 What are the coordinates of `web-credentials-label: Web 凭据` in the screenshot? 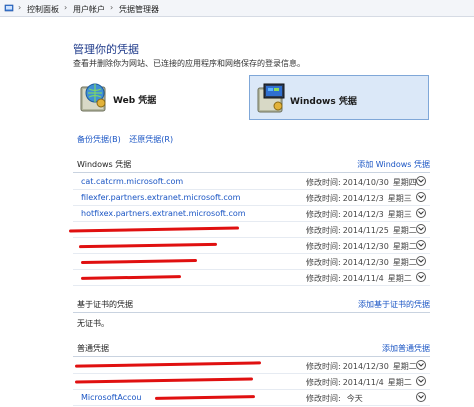 It's located at (135, 101).